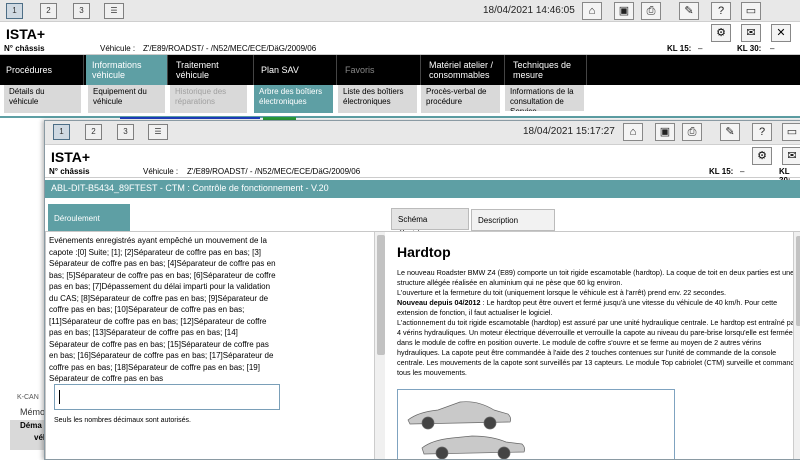 The height and width of the screenshot is (460, 800). I want to click on subtab-control-unit-tree: Arbre des boîtiers électroniques, so click(294, 99).